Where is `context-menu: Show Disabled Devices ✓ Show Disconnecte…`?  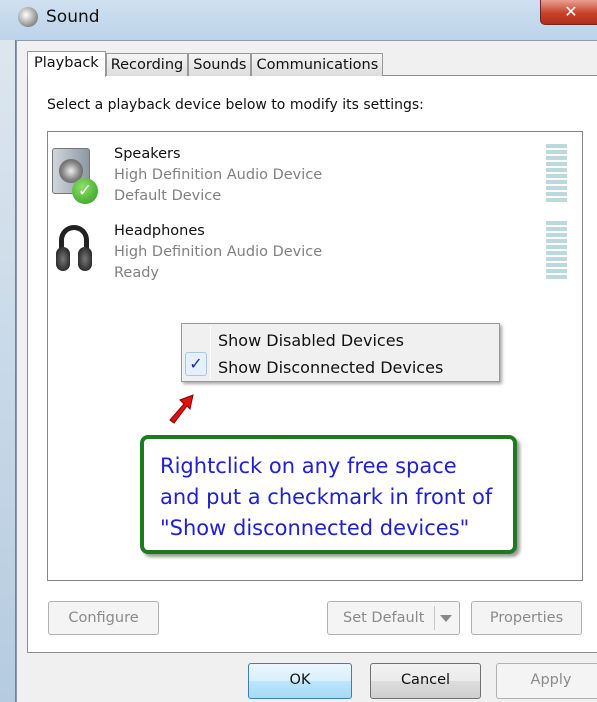
context-menu: Show Disabled Devices ✓ Show Disconnecte… is located at coordinates (340, 352).